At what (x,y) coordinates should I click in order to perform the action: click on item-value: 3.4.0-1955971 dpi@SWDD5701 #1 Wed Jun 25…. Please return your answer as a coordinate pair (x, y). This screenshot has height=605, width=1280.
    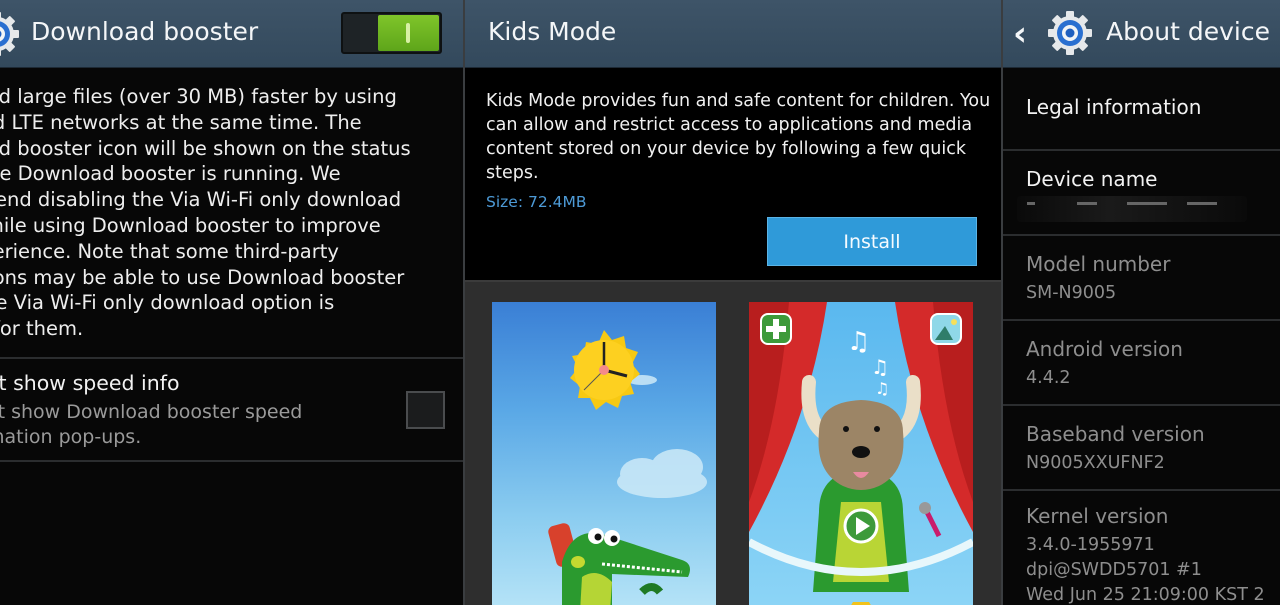
    Looking at the image, I should click on (1145, 570).